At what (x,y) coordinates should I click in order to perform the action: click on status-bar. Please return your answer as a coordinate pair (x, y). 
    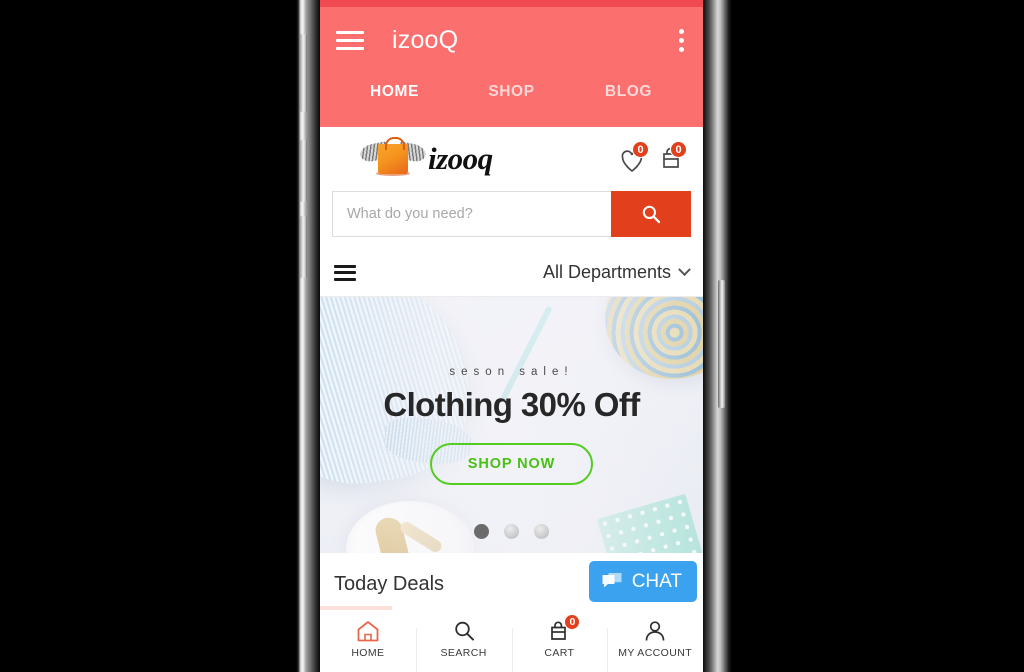
    Looking at the image, I should click on (511, 3).